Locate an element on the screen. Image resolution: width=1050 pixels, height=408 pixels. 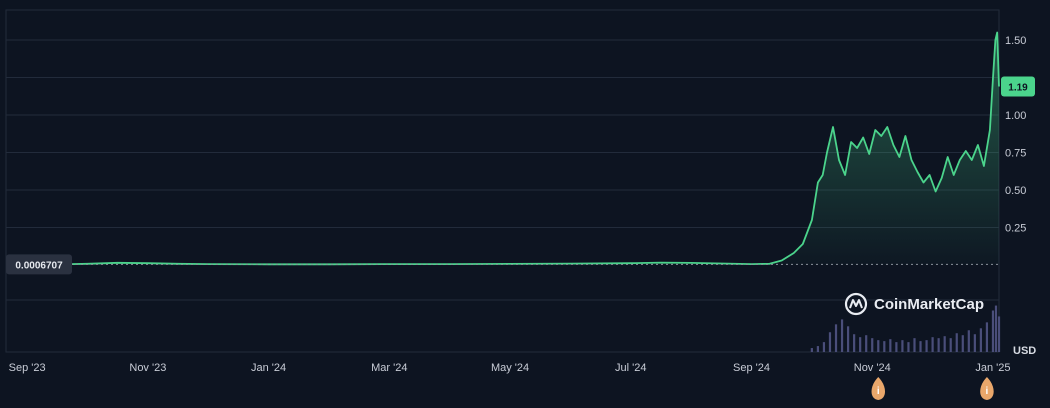
x-tick-label: Sep '24 is located at coordinates (751, 368).